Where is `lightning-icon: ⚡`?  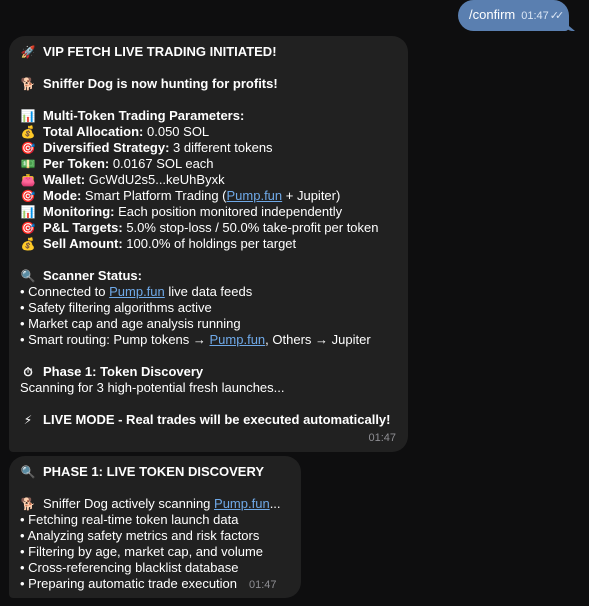
lightning-icon: ⚡ is located at coordinates (28, 420).